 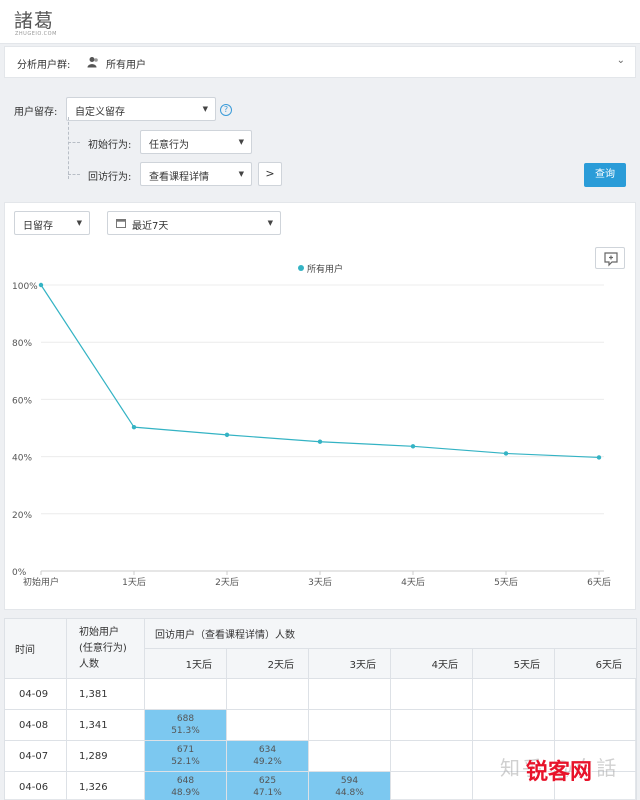 What do you see at coordinates (267, 663) in the screenshot?
I see `header-day: 2天后` at bounding box center [267, 663].